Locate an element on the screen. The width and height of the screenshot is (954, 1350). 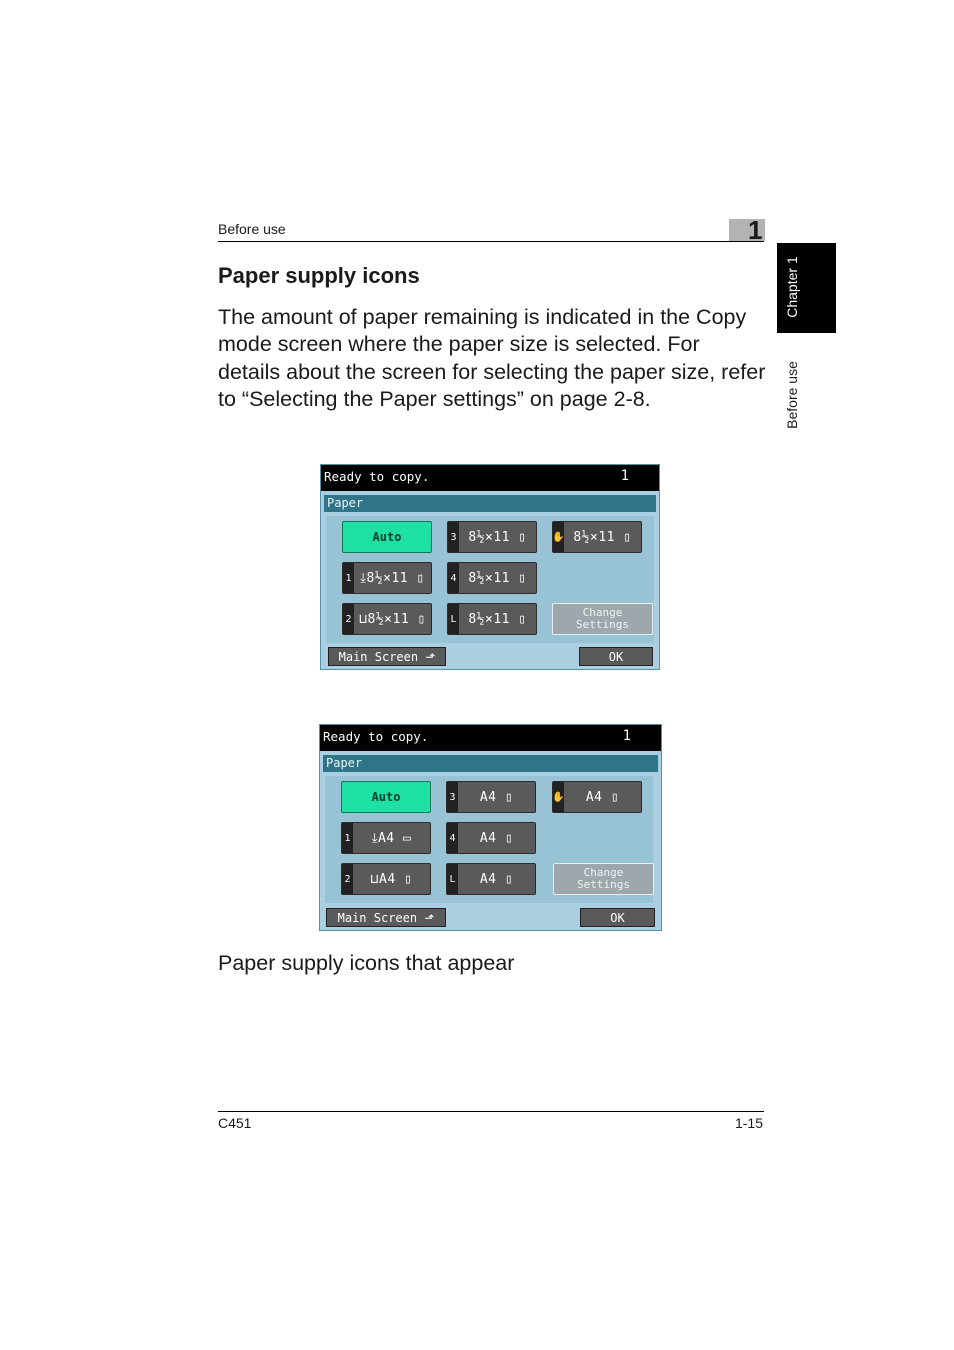
running-head: Before use is located at coordinates (252, 229).